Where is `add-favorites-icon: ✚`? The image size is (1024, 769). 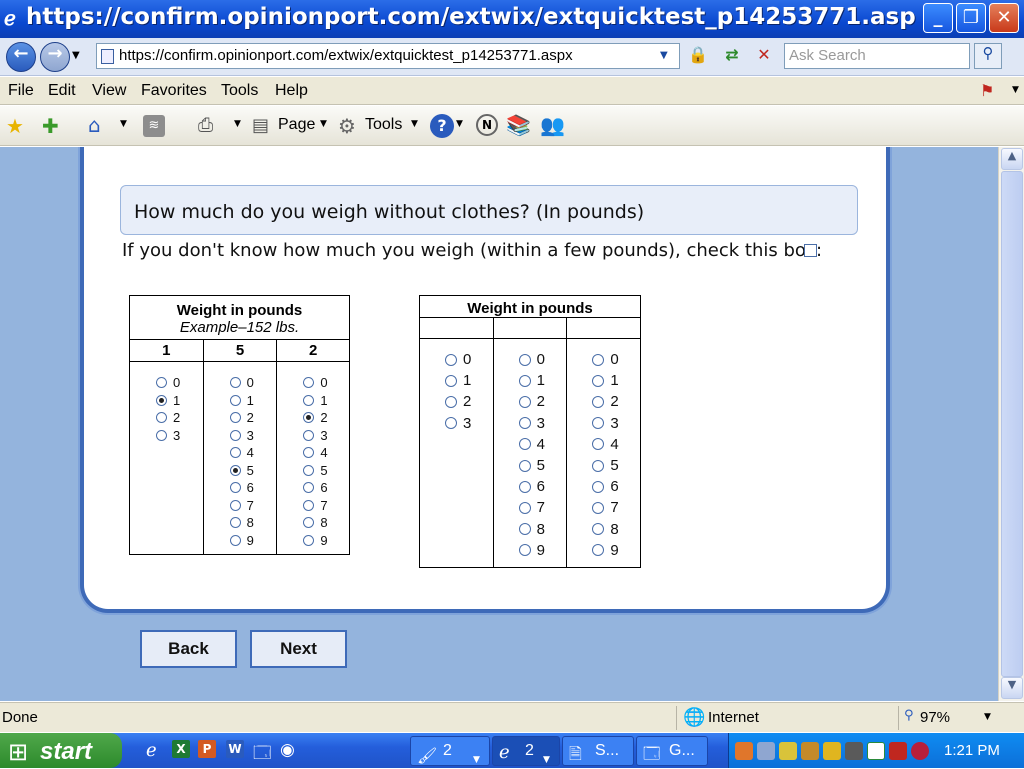 add-favorites-icon: ✚ is located at coordinates (50, 126).